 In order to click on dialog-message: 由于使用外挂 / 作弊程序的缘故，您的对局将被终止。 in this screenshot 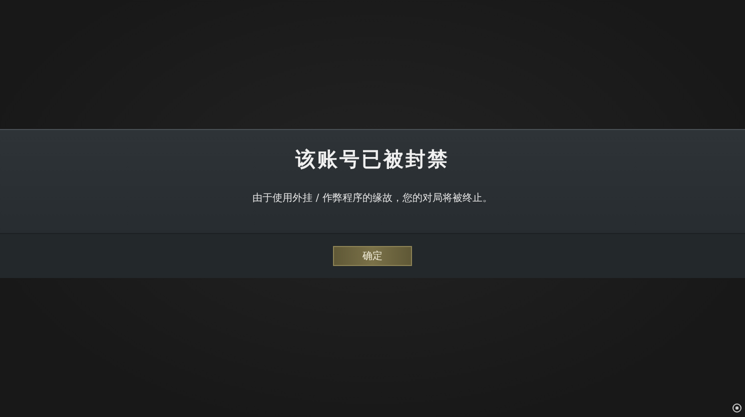, I will do `click(372, 198)`.